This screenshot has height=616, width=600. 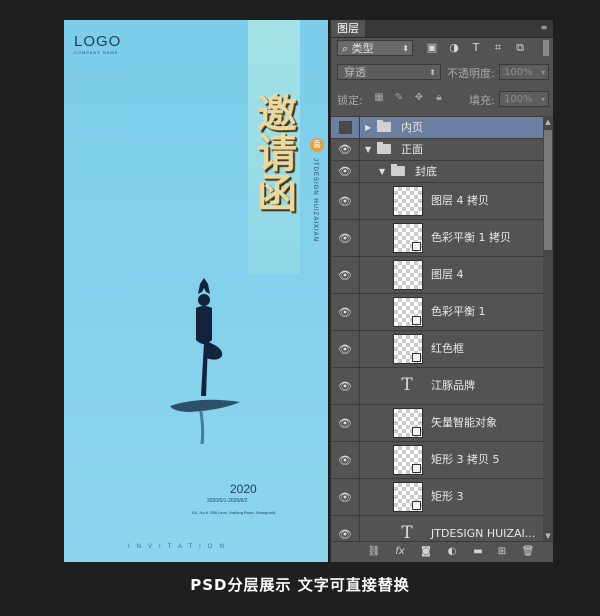 I want to click on filter-kind-label: 类型, so click(x=362, y=48).